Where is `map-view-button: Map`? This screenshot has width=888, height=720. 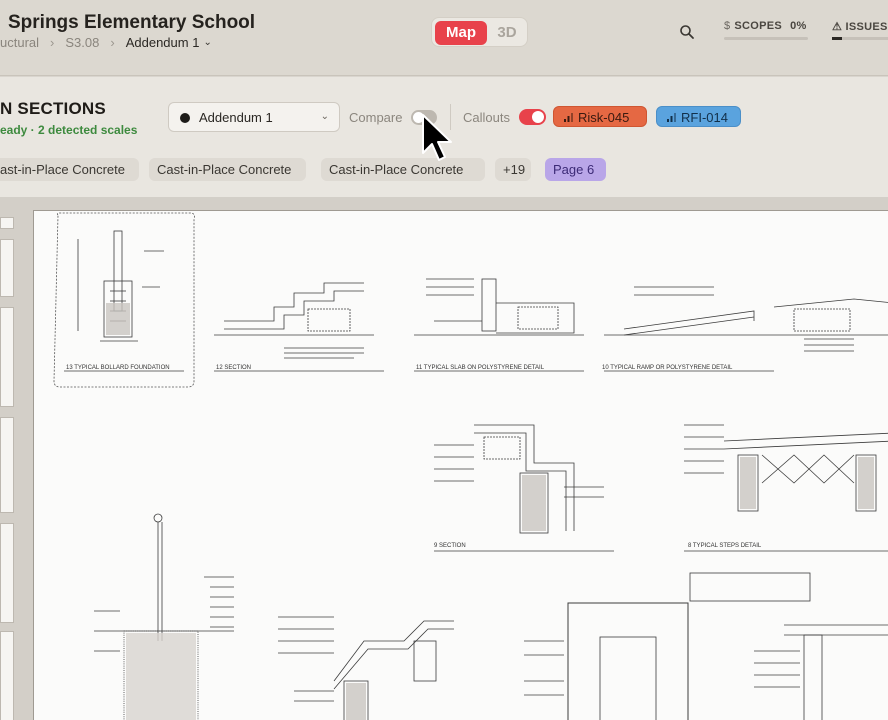
map-view-button: Map is located at coordinates (461, 33).